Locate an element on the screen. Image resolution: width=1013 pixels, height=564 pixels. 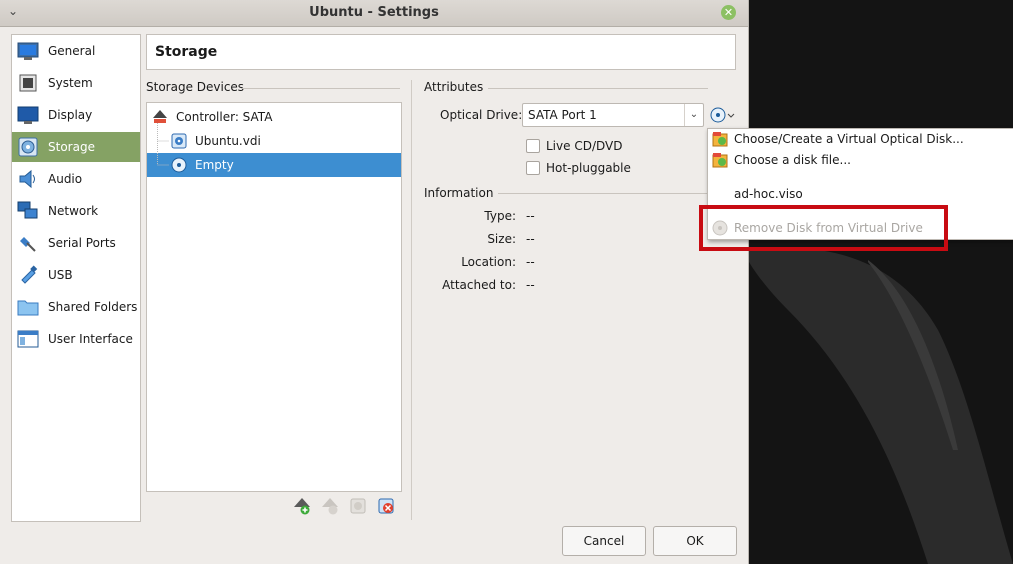
settings-category-list: General System Display Storage Audio Net is located at coordinates (76, 278).